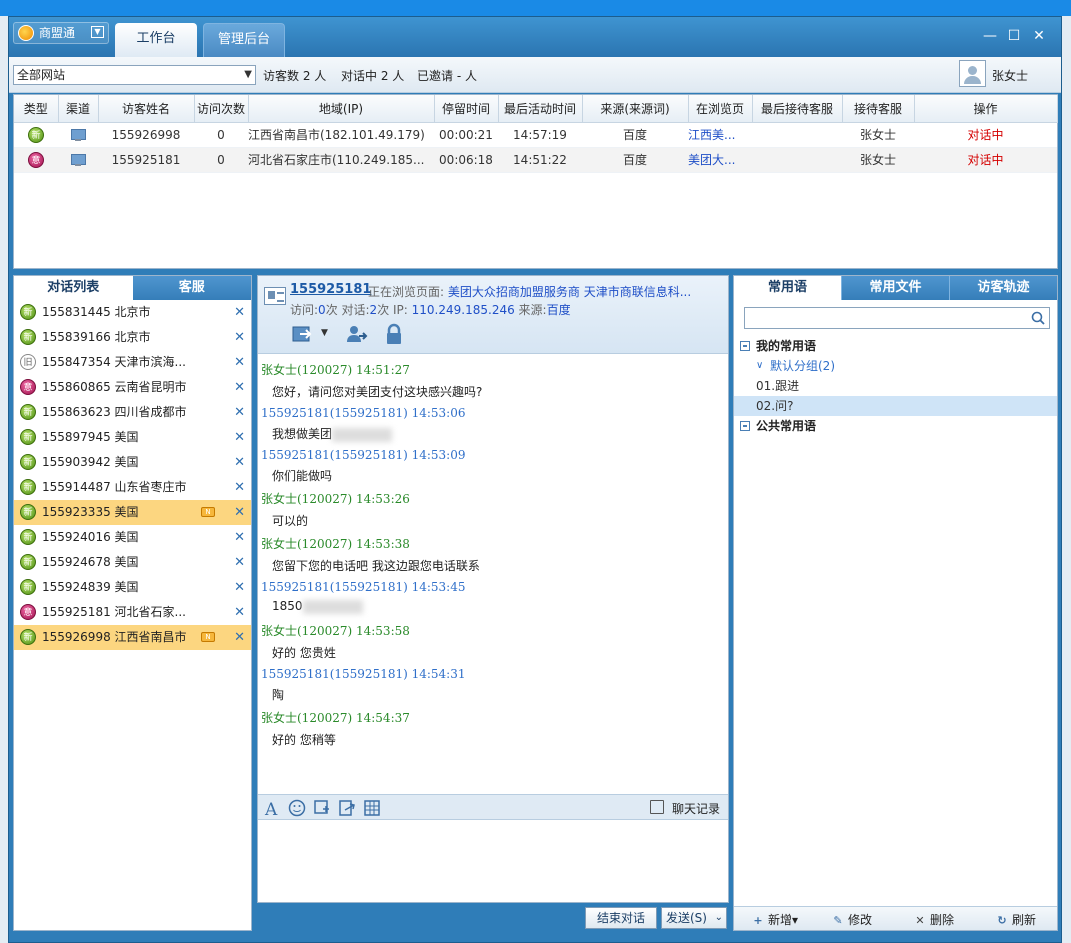  What do you see at coordinates (895, 366) in the screenshot?
I see `group-default: ∨ 默认分组(2)` at bounding box center [895, 366].